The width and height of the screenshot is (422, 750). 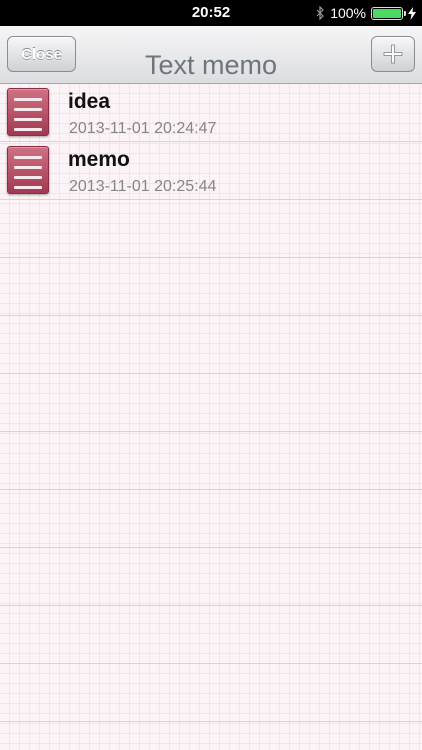 I want to click on charging-bolt-icon, so click(x=412, y=13).